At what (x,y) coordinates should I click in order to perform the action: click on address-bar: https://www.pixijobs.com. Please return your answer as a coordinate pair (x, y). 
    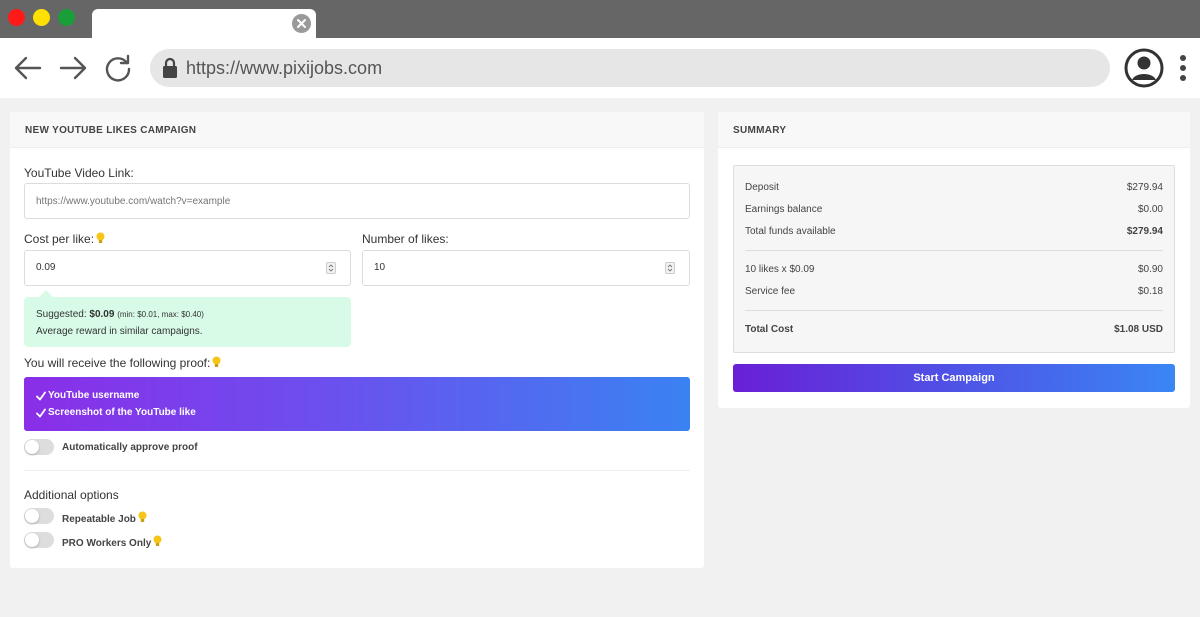
    Looking at the image, I should click on (630, 68).